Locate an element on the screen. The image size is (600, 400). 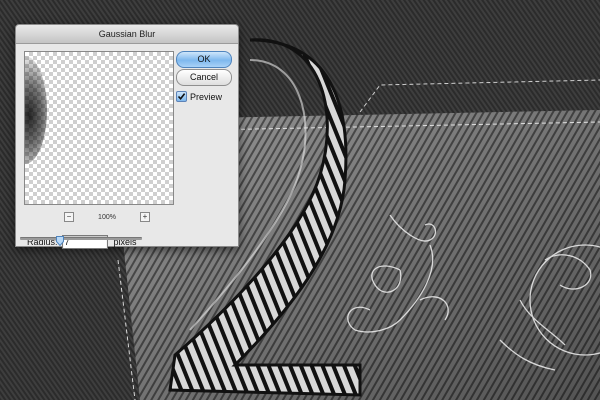
checkmark-icon is located at coordinates (181, 97).